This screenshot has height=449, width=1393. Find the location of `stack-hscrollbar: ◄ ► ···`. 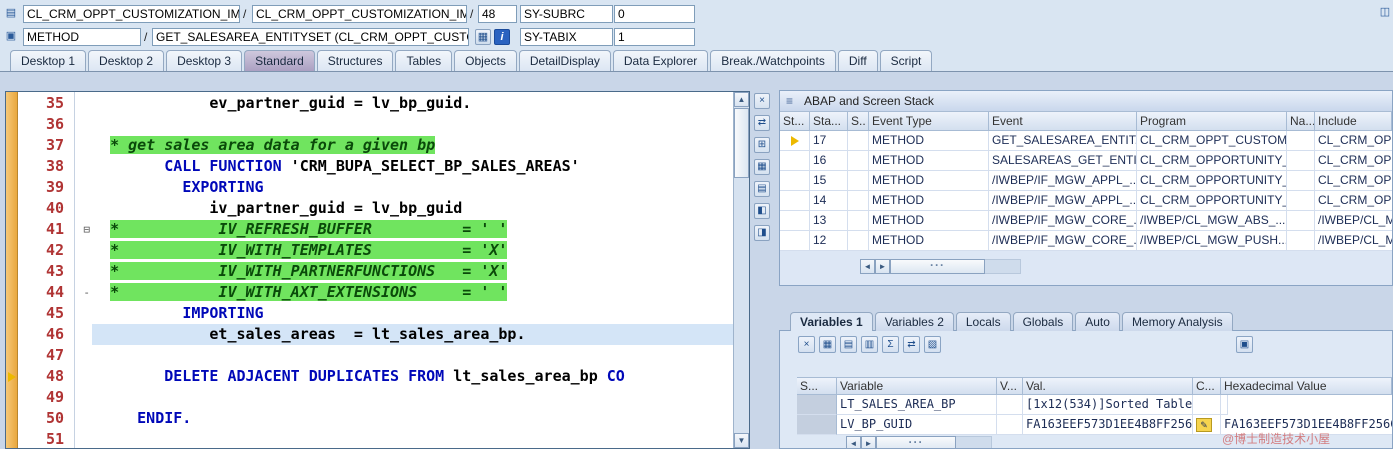

stack-hscrollbar: ◄ ► ··· is located at coordinates (940, 266).